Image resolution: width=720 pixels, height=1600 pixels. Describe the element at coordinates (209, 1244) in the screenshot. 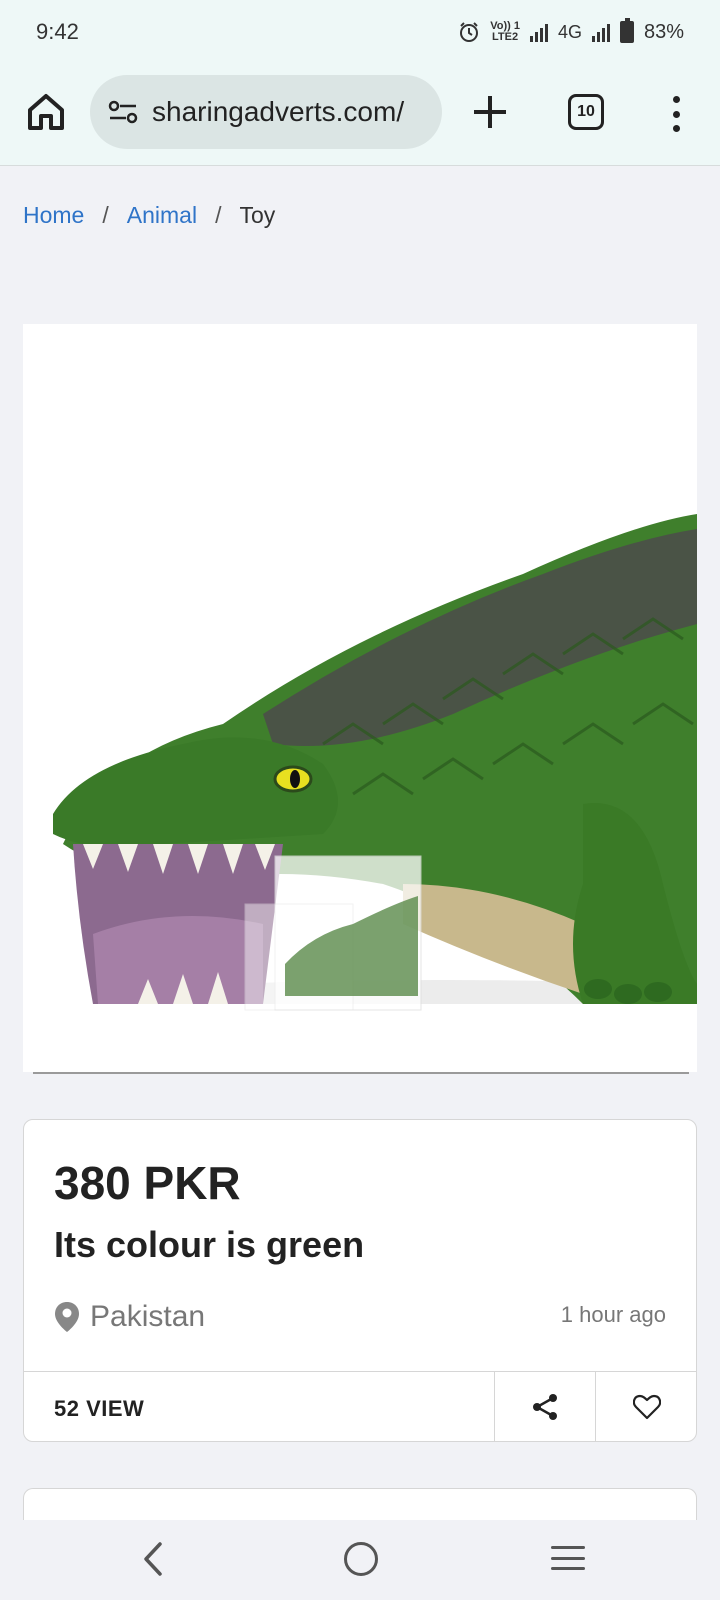

I see `listing-title: Its colour is green` at that location.